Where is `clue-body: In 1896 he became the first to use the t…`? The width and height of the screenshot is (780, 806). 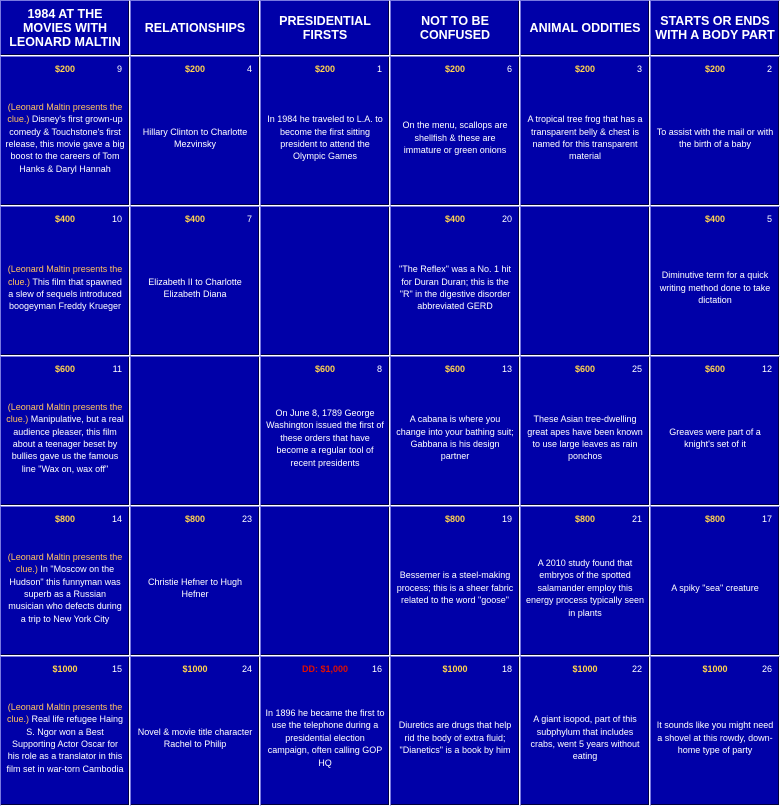 clue-body: In 1896 he became the first to use the t… is located at coordinates (325, 738).